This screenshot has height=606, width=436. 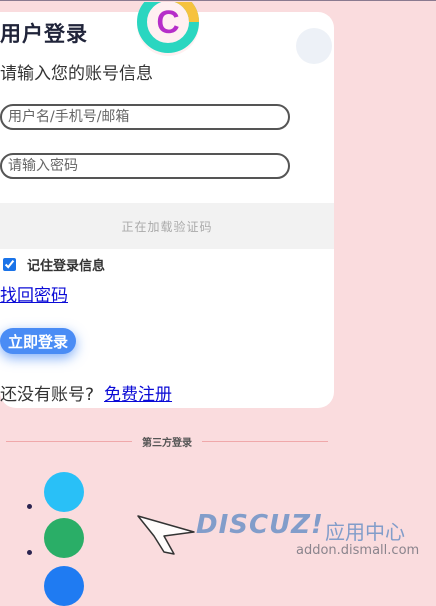 I want to click on watermark-brand: DISCUZ!, so click(x=260, y=525).